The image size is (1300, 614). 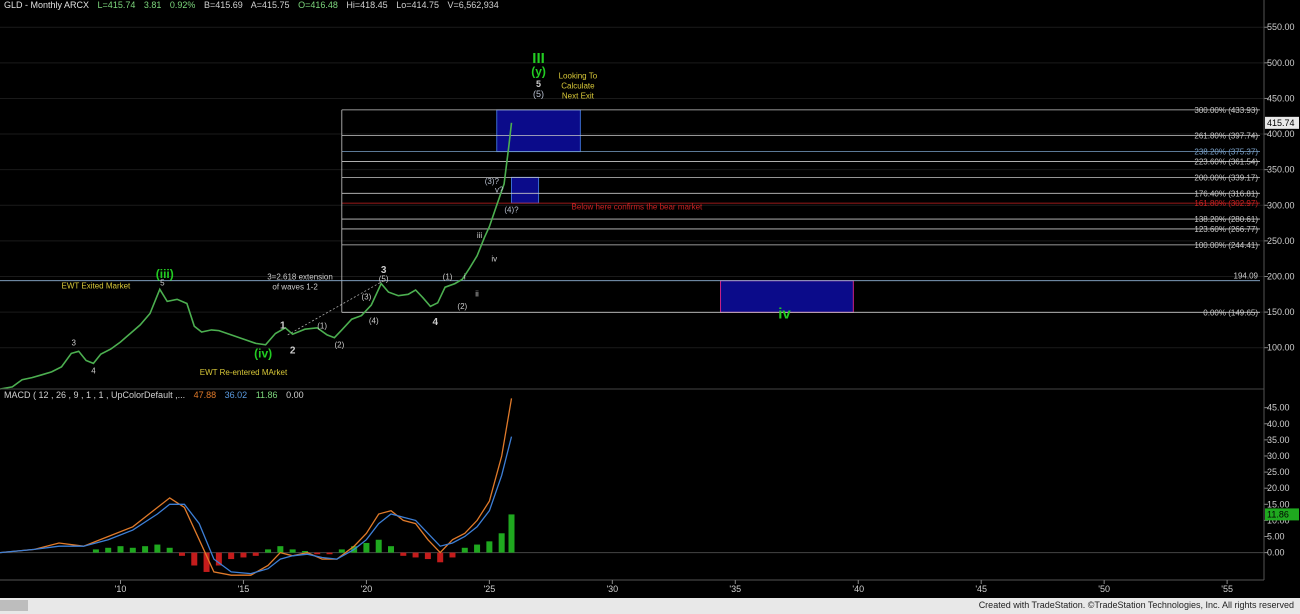 I want to click on horizontal-scrollbar, so click(x=14, y=605).